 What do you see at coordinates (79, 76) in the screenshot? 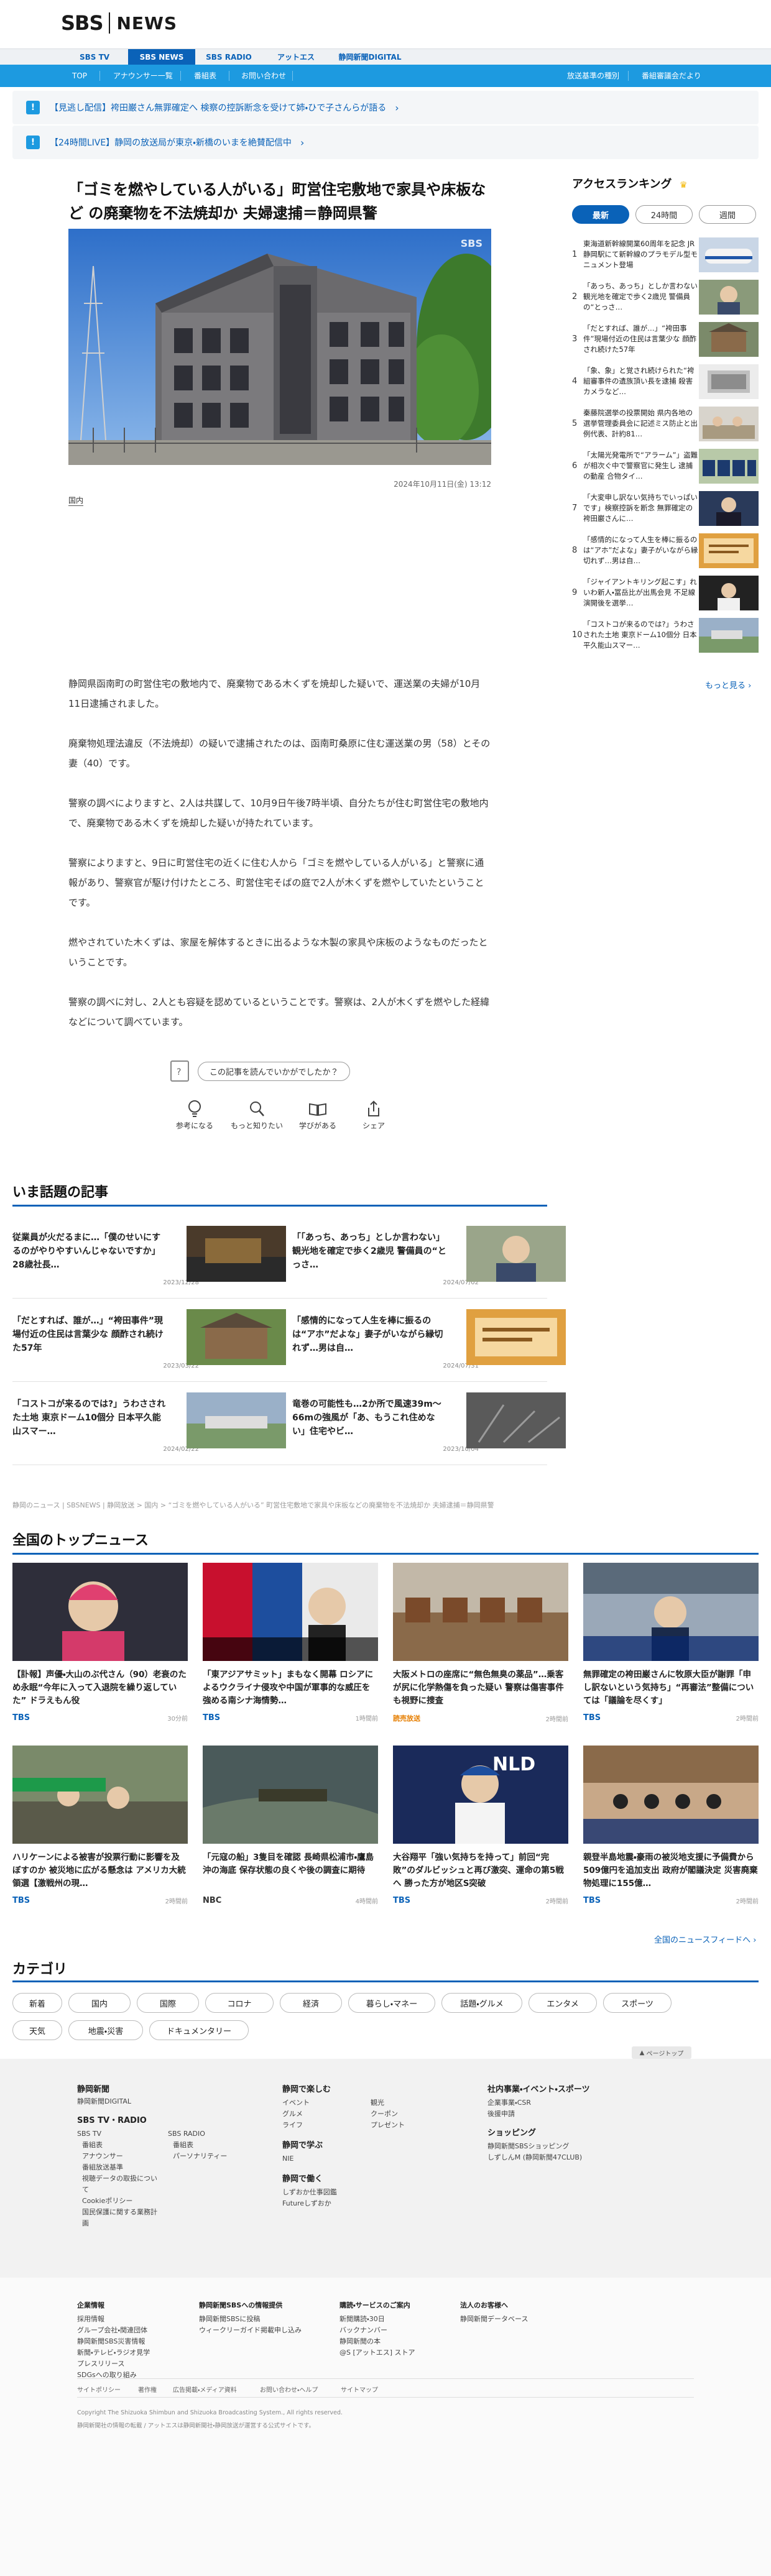
I see `subnav-top: TOP` at bounding box center [79, 76].